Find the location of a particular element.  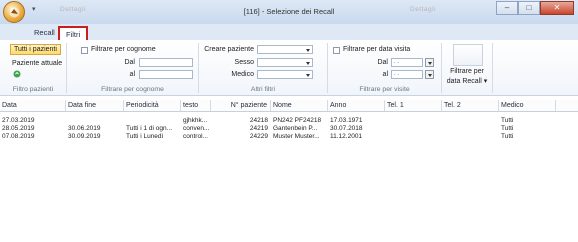

cell-data: 27.03.2019 is located at coordinates (18, 120).